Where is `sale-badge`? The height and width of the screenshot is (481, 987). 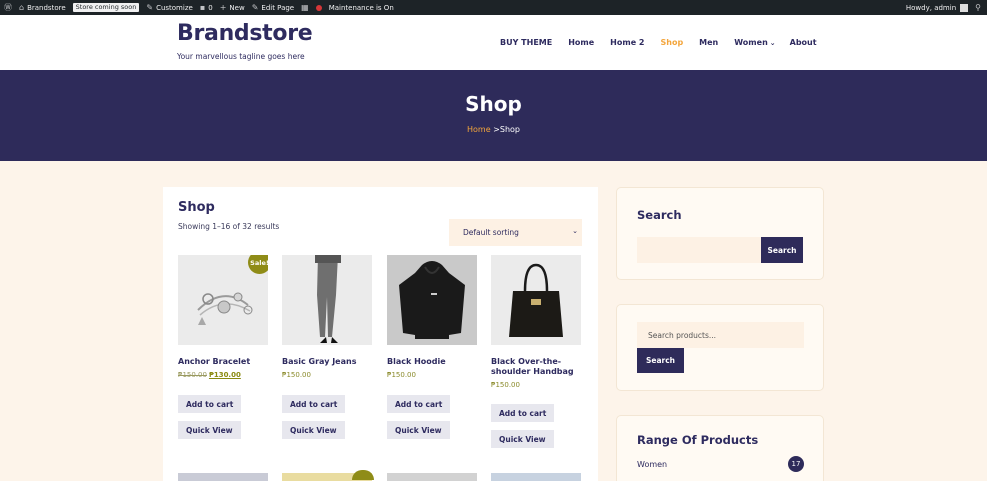 sale-badge is located at coordinates (363, 475).